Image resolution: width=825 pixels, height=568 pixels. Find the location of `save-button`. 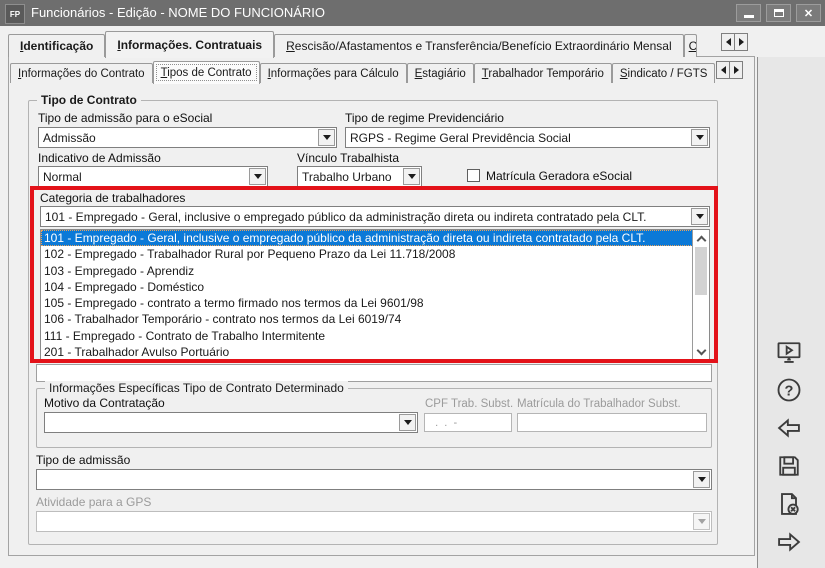

save-button is located at coordinates (789, 466).